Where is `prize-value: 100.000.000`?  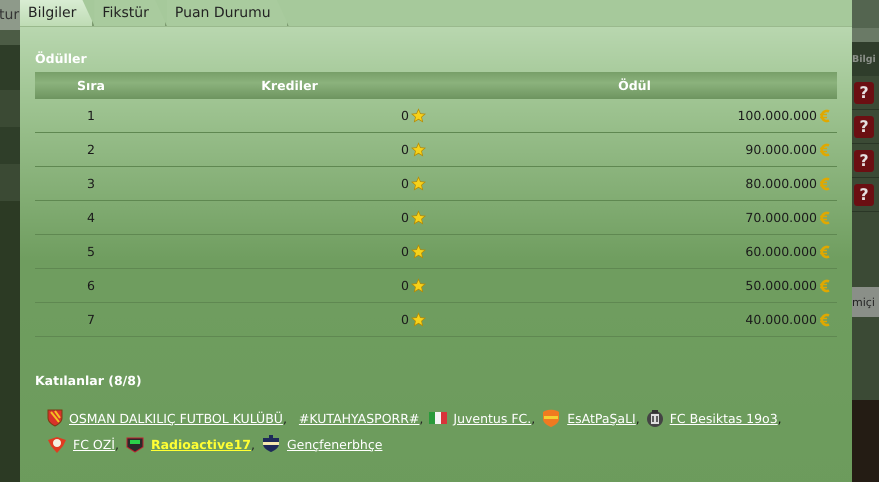 prize-value: 100.000.000 is located at coordinates (777, 115).